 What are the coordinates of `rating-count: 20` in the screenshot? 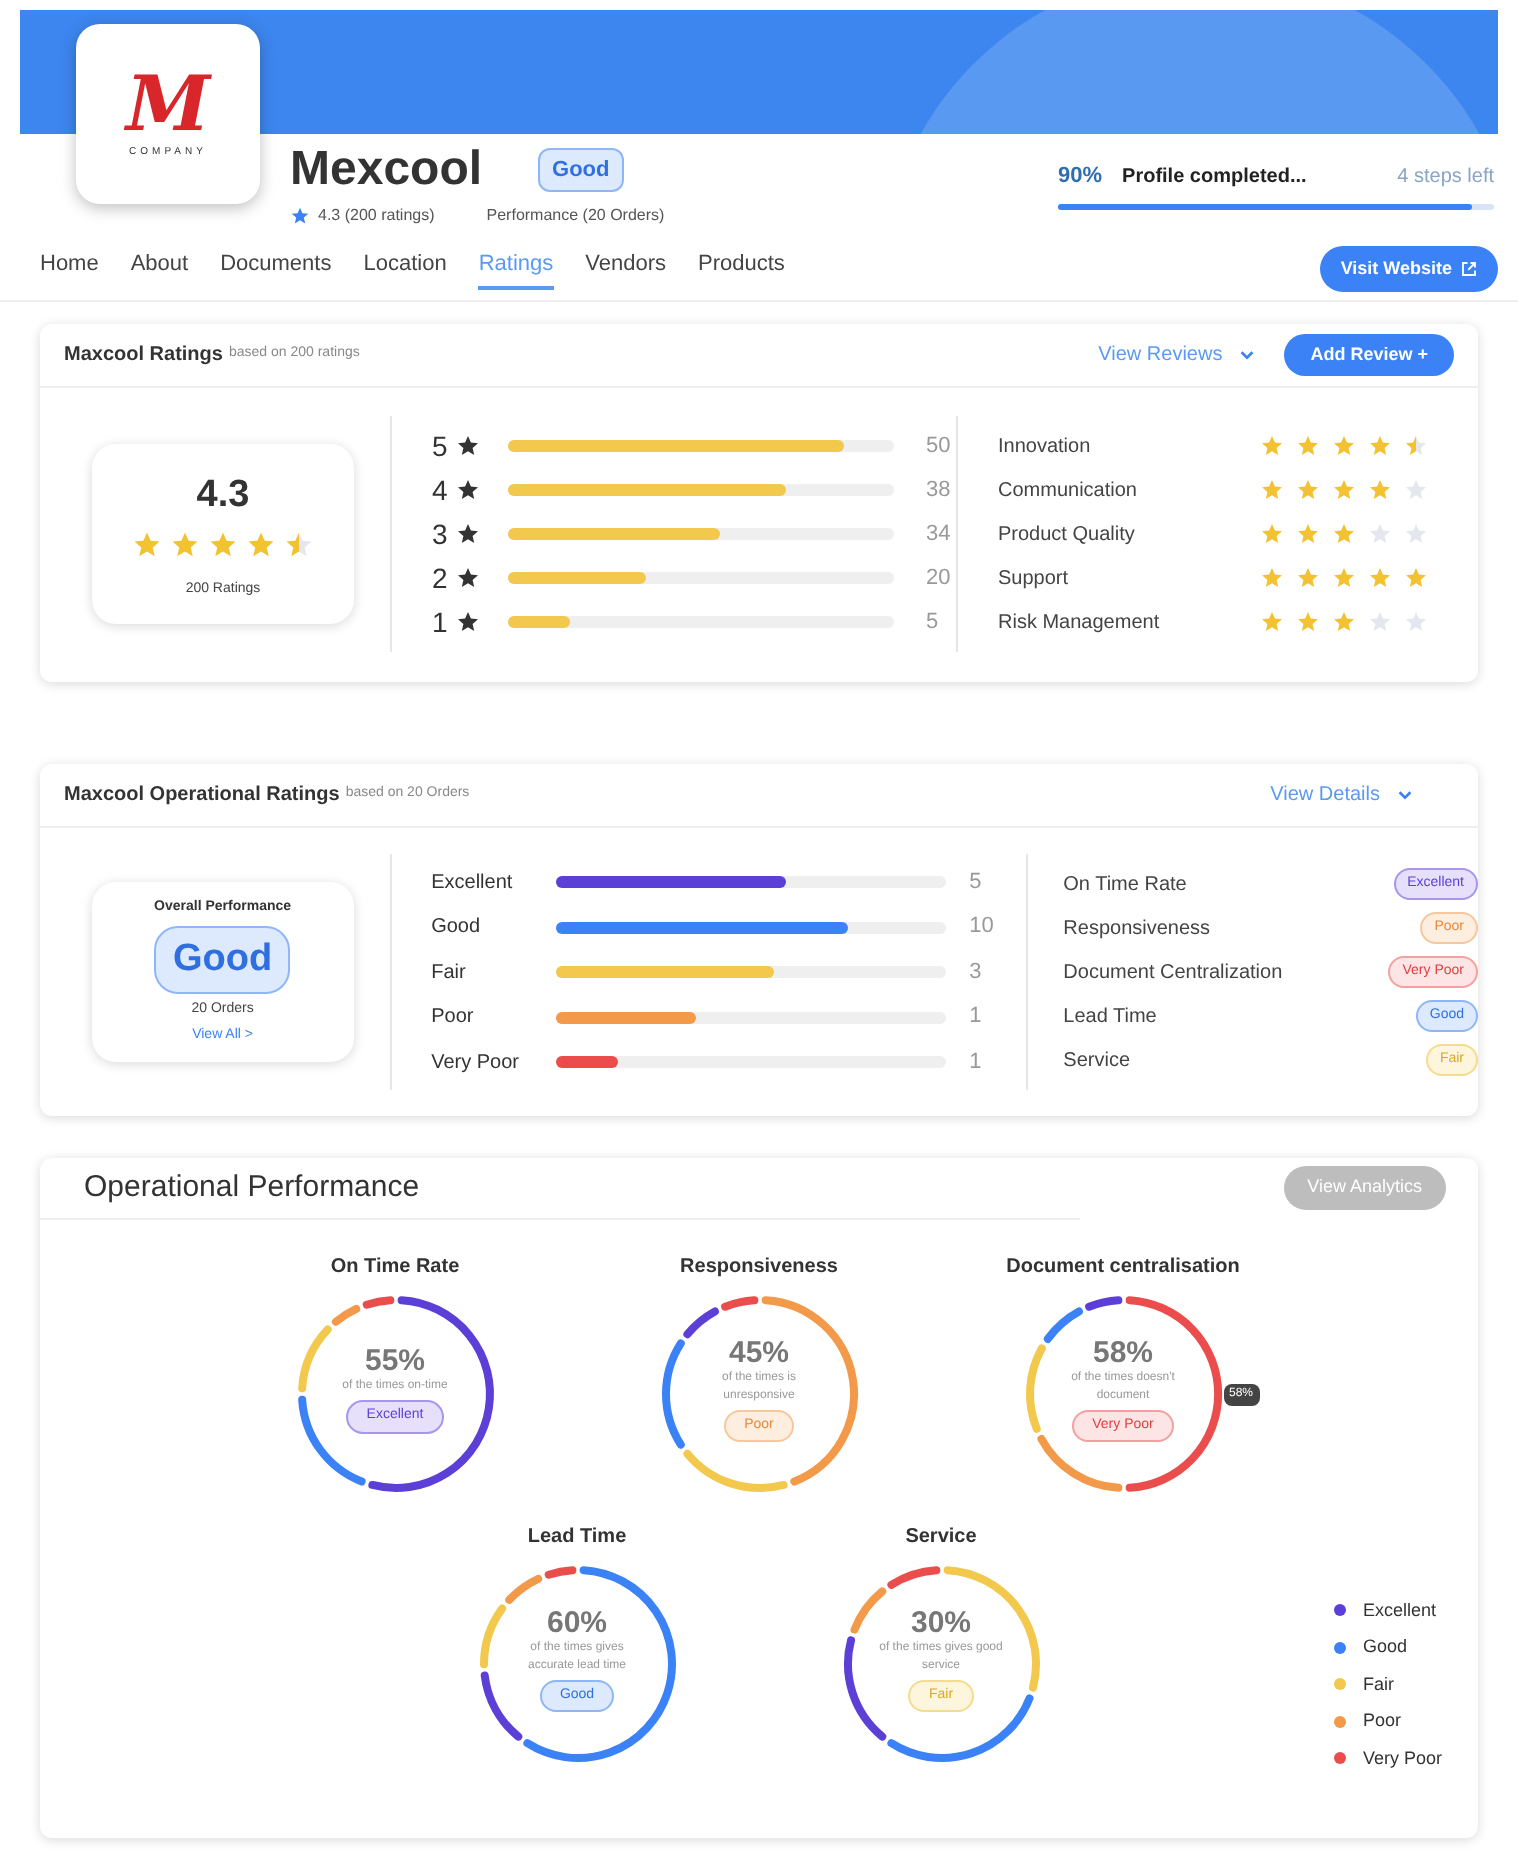 It's located at (938, 578).